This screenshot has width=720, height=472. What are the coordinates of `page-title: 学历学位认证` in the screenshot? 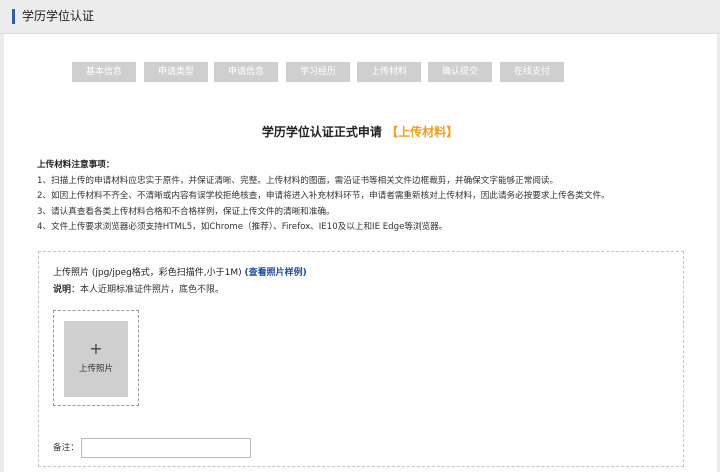 It's located at (58, 16).